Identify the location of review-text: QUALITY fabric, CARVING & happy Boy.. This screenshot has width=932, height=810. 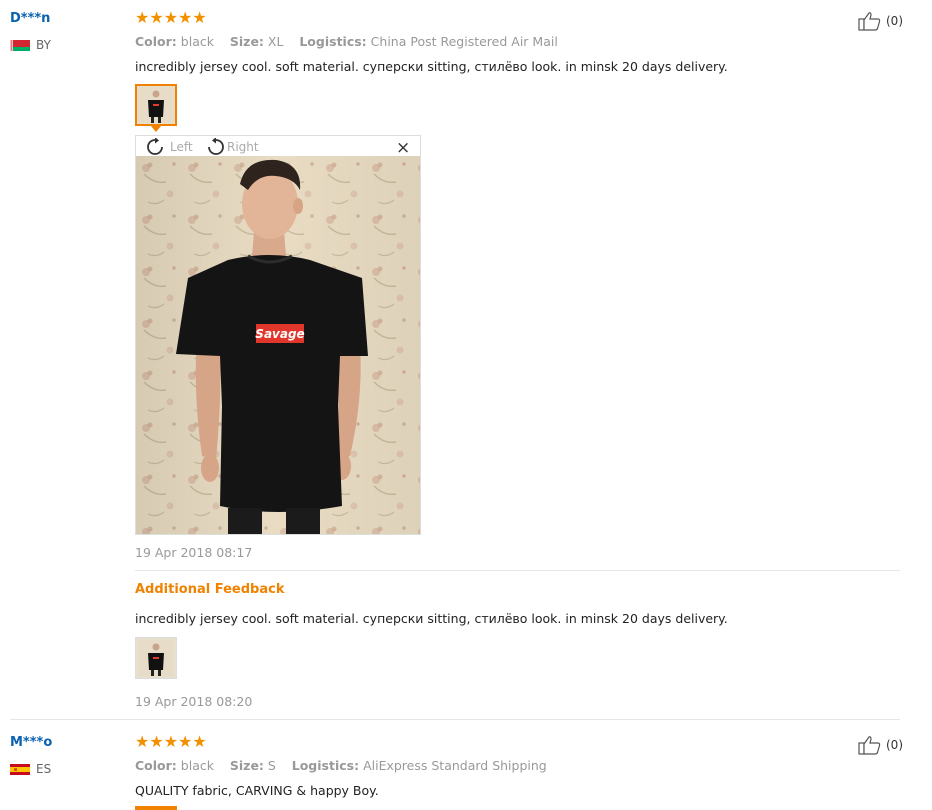
(257, 790).